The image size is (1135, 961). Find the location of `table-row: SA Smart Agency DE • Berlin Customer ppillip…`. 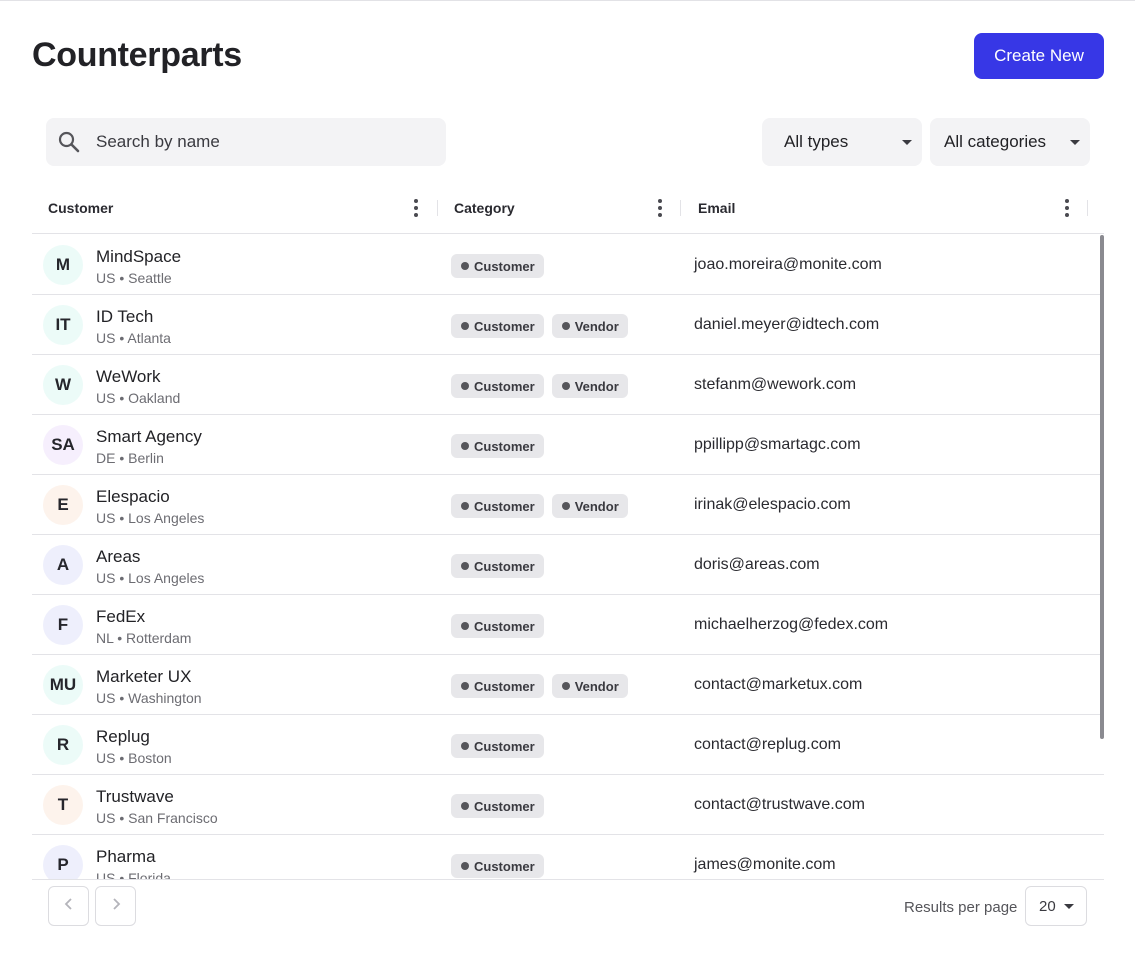

table-row: SA Smart Agency DE • Berlin Customer ppillip… is located at coordinates (568, 445).